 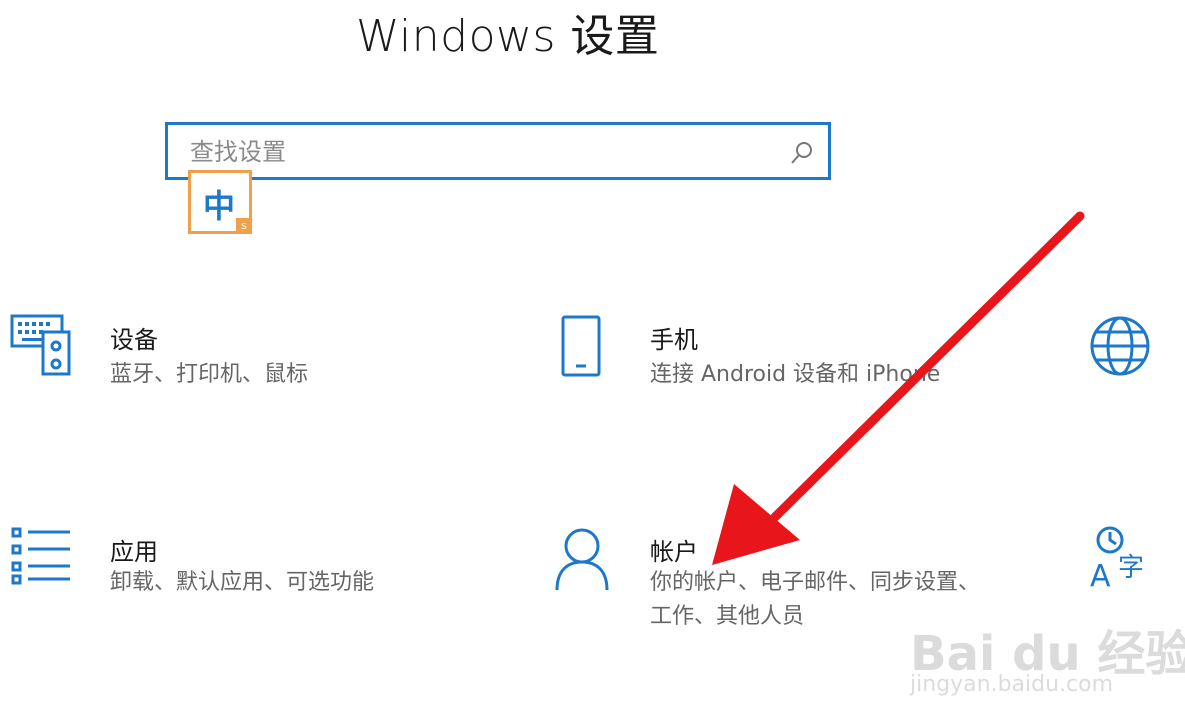 What do you see at coordinates (795, 374) in the screenshot?
I see `tile-phone-desc: 连接 Android 设备和 iPhone` at bounding box center [795, 374].